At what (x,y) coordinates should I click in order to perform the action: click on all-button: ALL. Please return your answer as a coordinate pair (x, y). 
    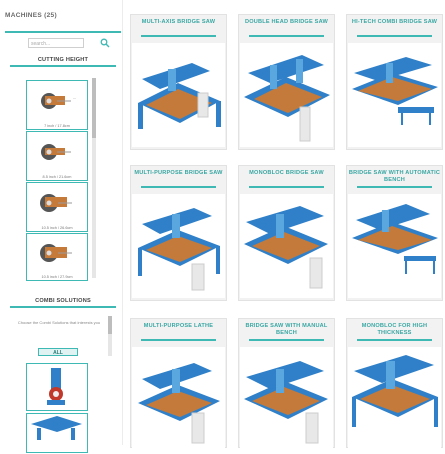
    Looking at the image, I should click on (58, 352).